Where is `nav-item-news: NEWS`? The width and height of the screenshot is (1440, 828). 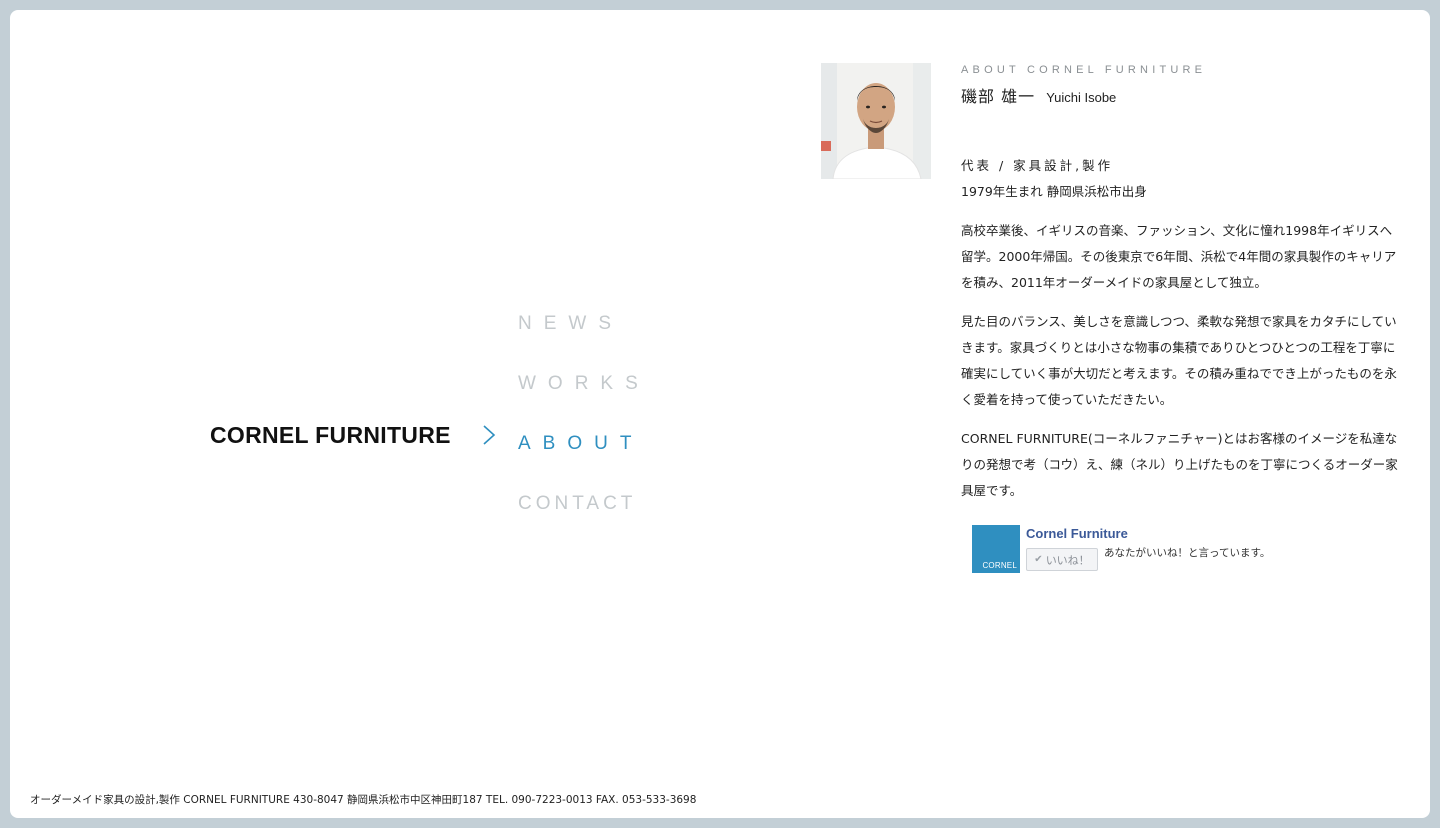
nav-item-news: NEWS is located at coordinates (570, 324).